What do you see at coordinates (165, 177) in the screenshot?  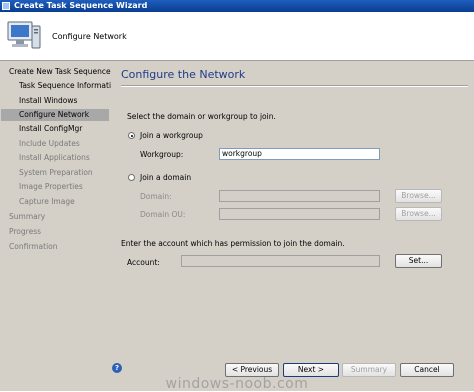 I see `join-domain-label: Join a domain` at bounding box center [165, 177].